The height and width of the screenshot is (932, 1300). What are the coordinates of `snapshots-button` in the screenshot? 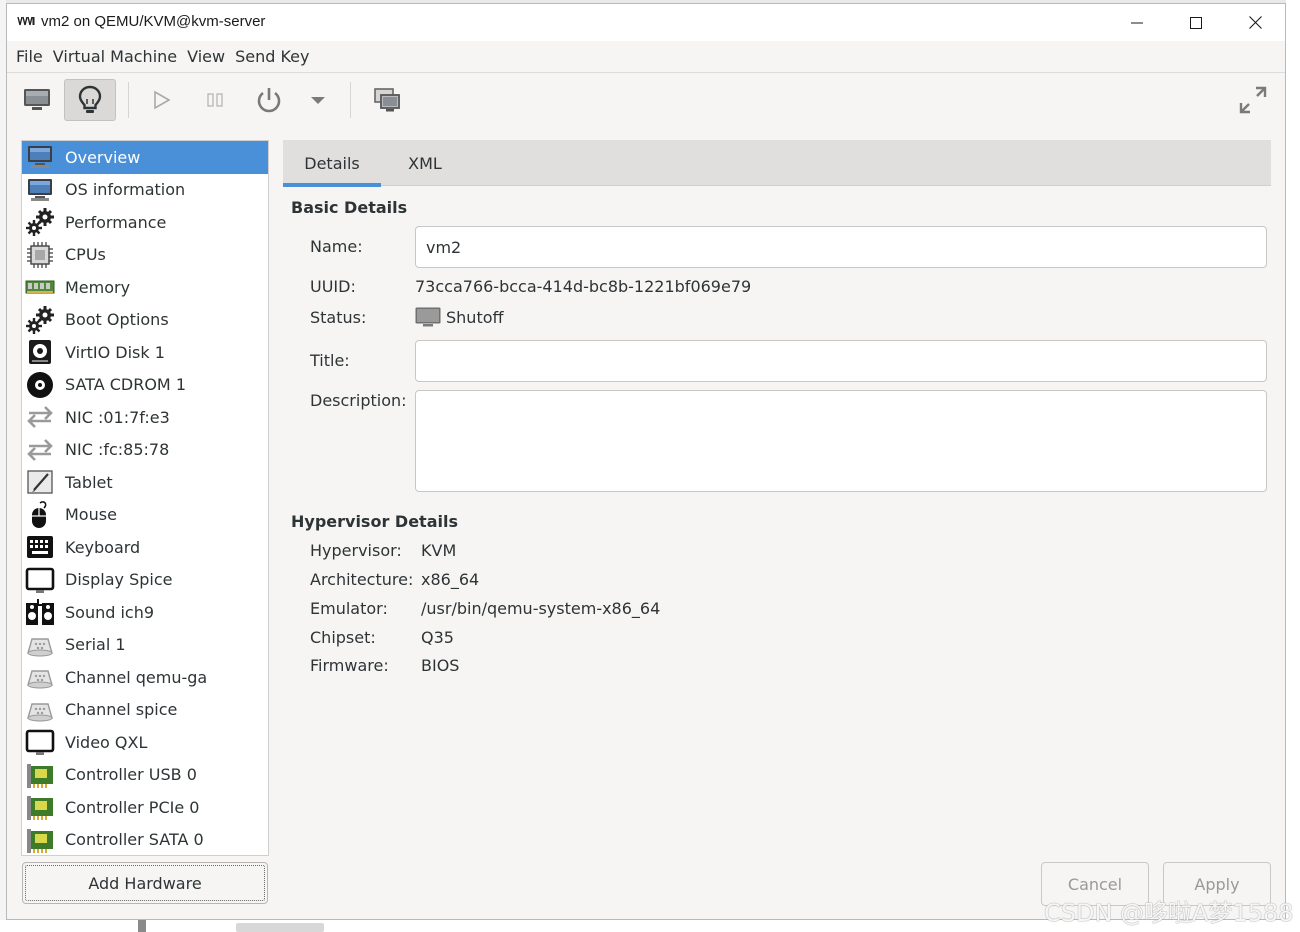 It's located at (387, 100).